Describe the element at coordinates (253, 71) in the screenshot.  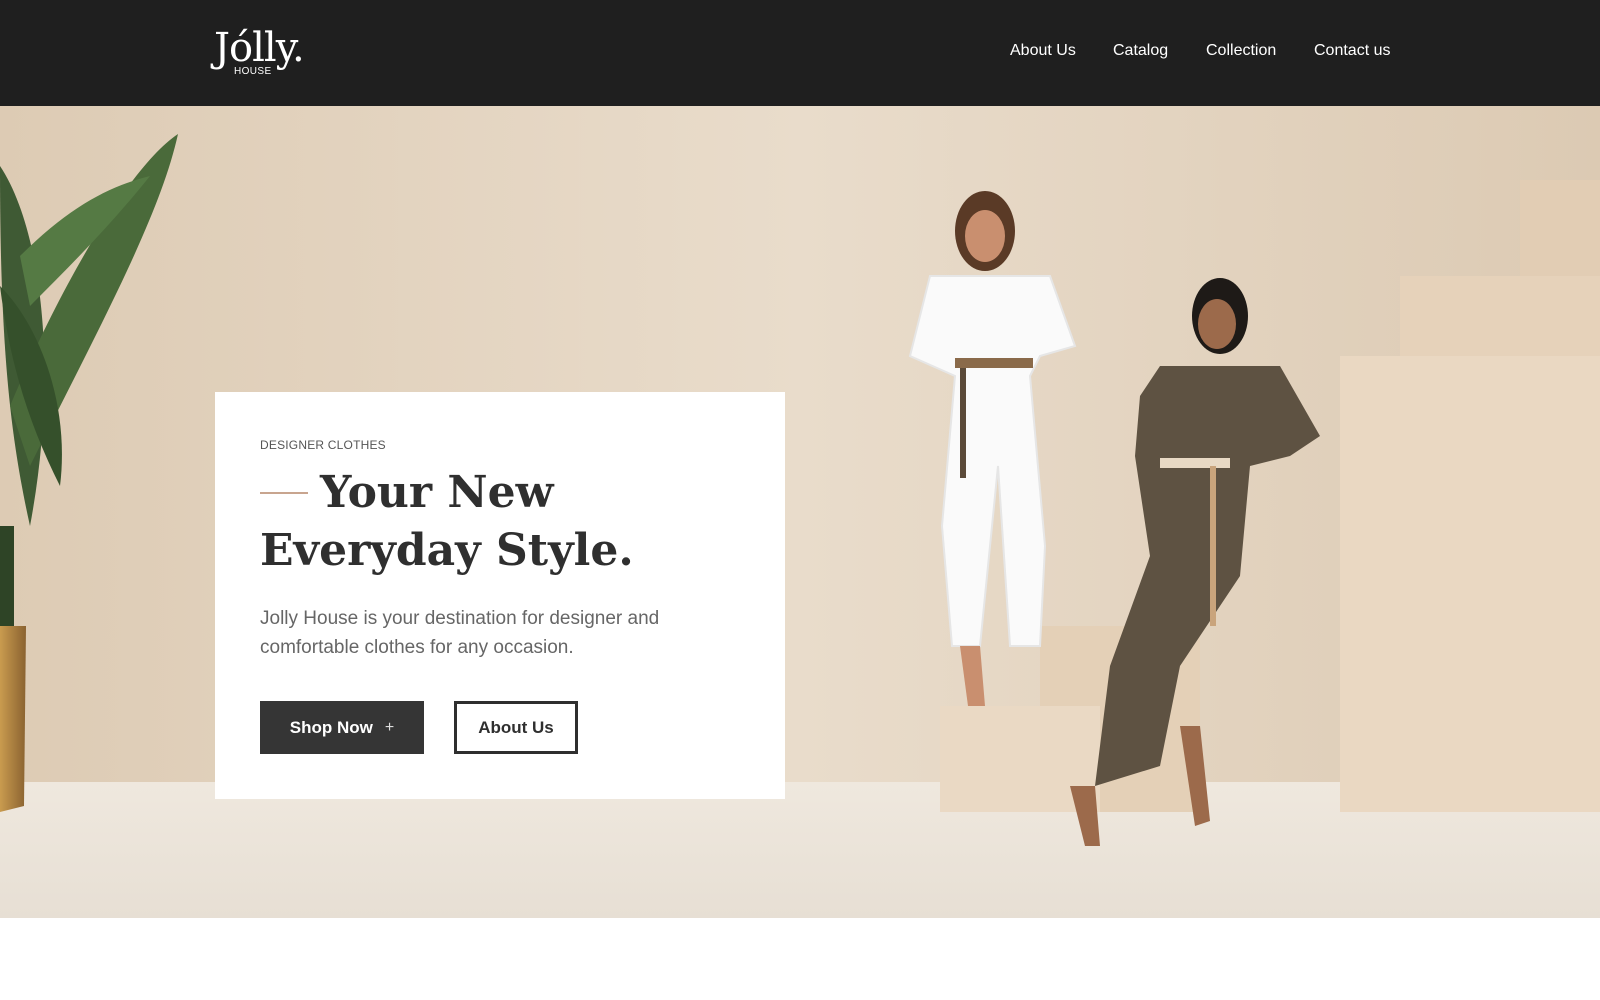
I see `logo-subtitle: HOUSE` at that location.